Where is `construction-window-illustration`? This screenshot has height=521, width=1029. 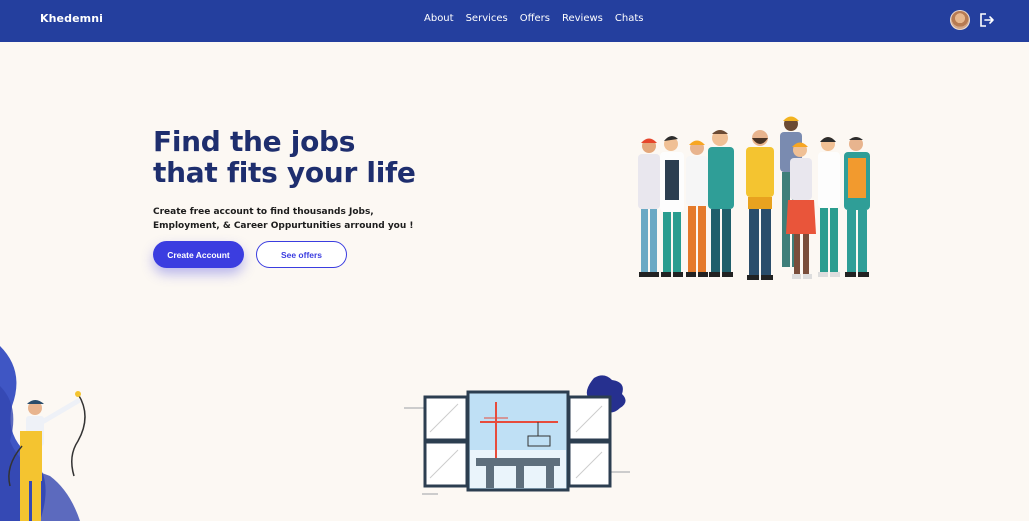 construction-window-illustration is located at coordinates (517, 435).